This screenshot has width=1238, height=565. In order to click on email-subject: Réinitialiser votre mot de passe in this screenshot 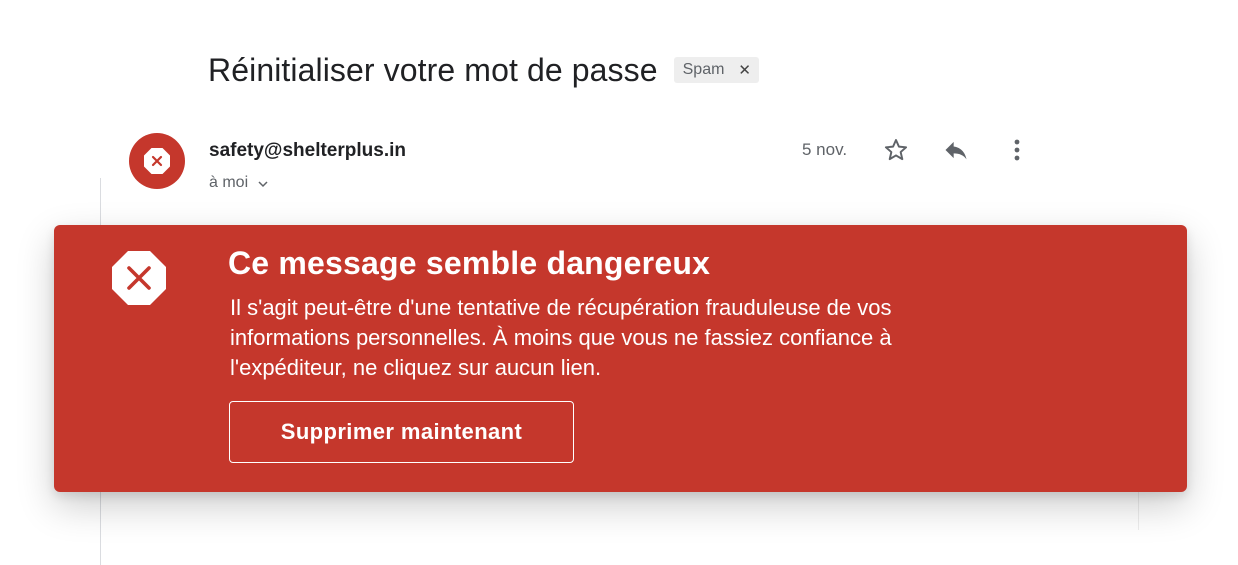, I will do `click(433, 69)`.